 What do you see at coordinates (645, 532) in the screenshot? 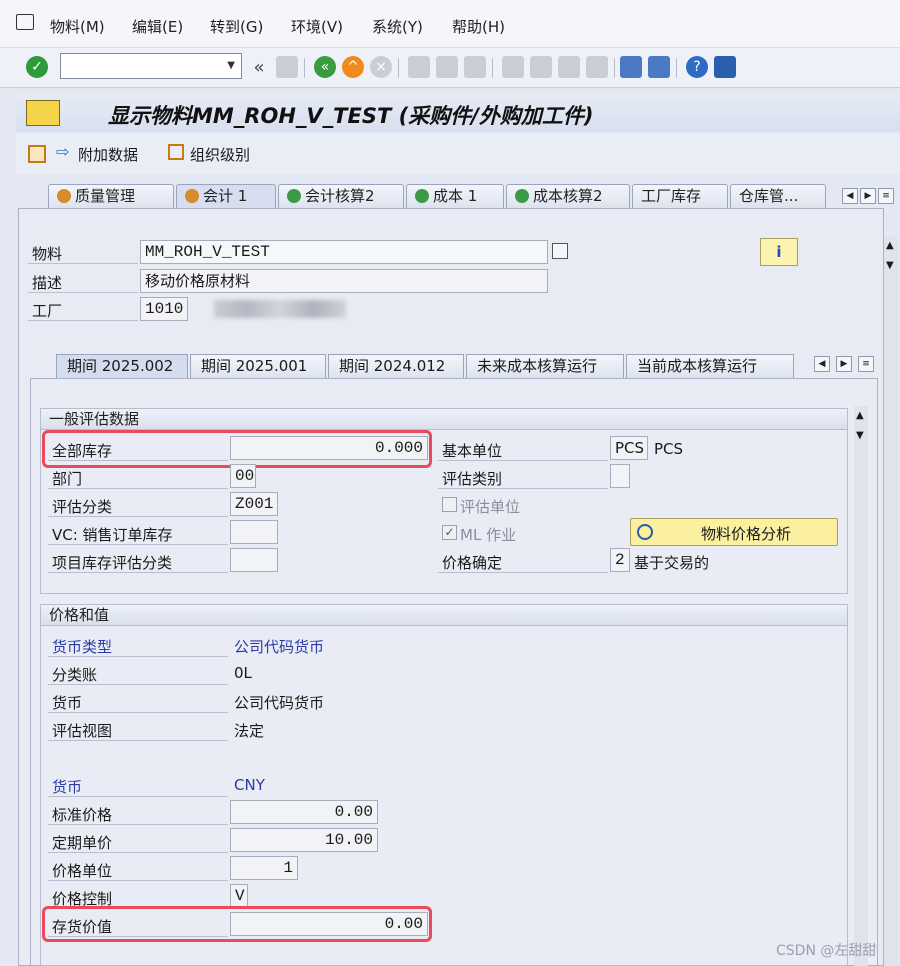
I see `magnifier-icon` at bounding box center [645, 532].